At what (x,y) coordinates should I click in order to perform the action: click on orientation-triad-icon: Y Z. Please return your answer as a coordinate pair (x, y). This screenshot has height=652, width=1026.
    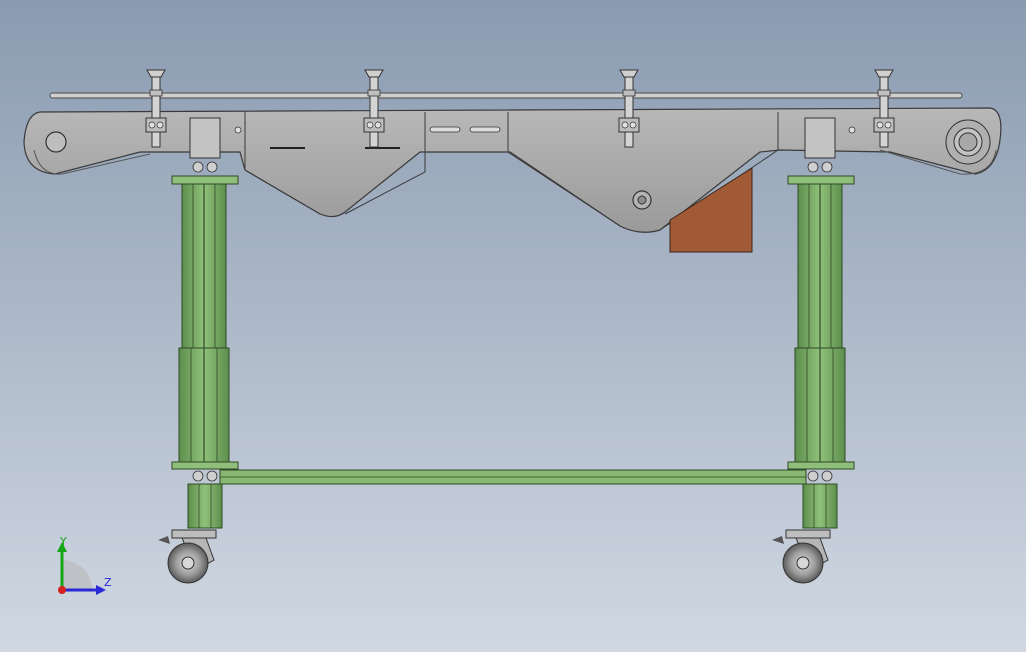
    Looking at the image, I should click on (84, 565).